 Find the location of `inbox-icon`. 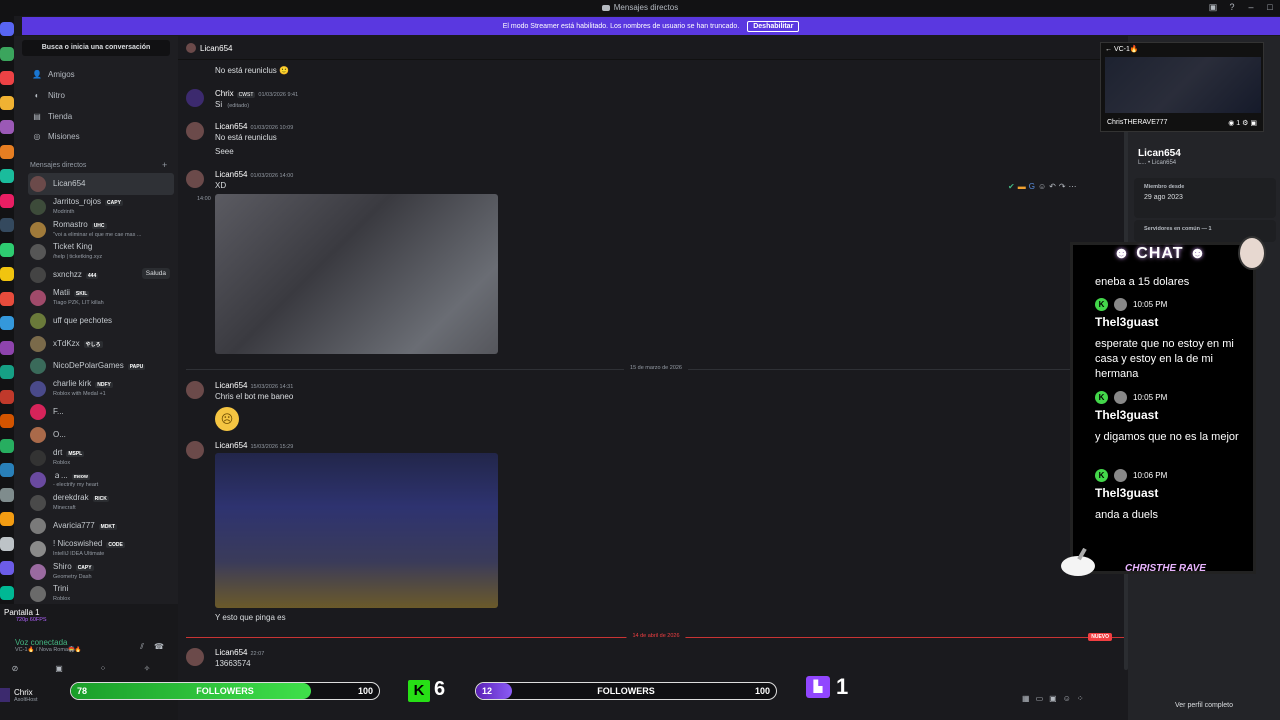

inbox-icon is located at coordinates (605, 7).